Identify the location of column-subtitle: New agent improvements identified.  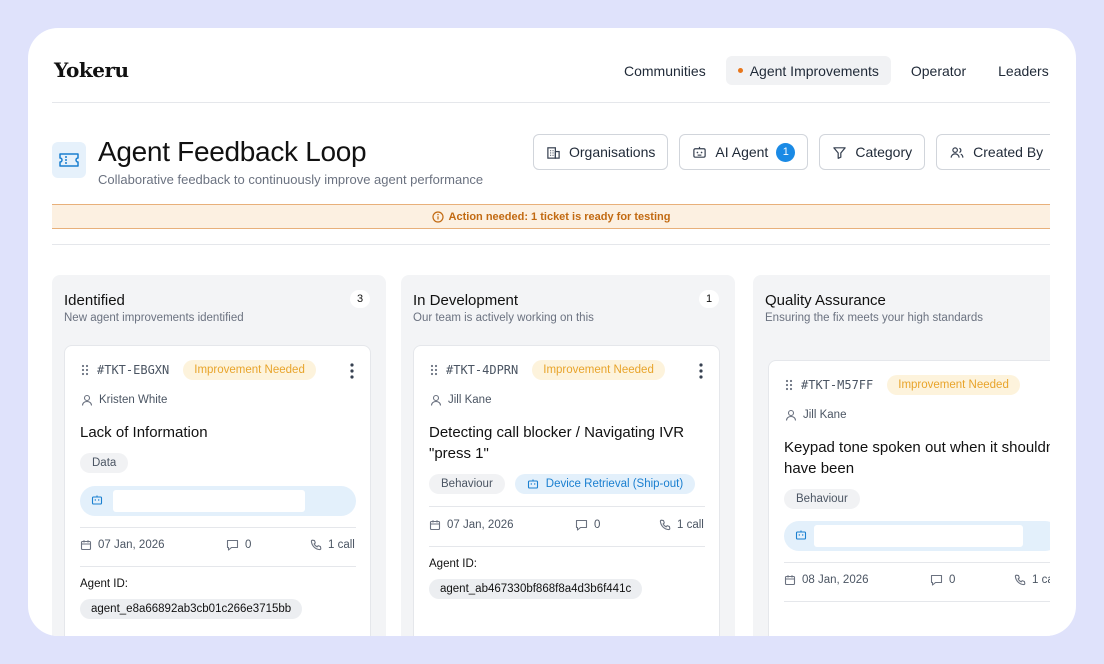
(154, 318).